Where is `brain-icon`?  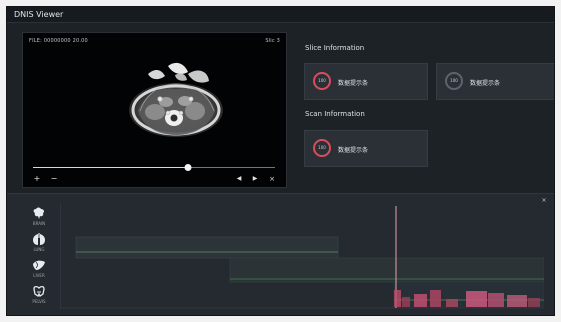 brain-icon is located at coordinates (39, 212).